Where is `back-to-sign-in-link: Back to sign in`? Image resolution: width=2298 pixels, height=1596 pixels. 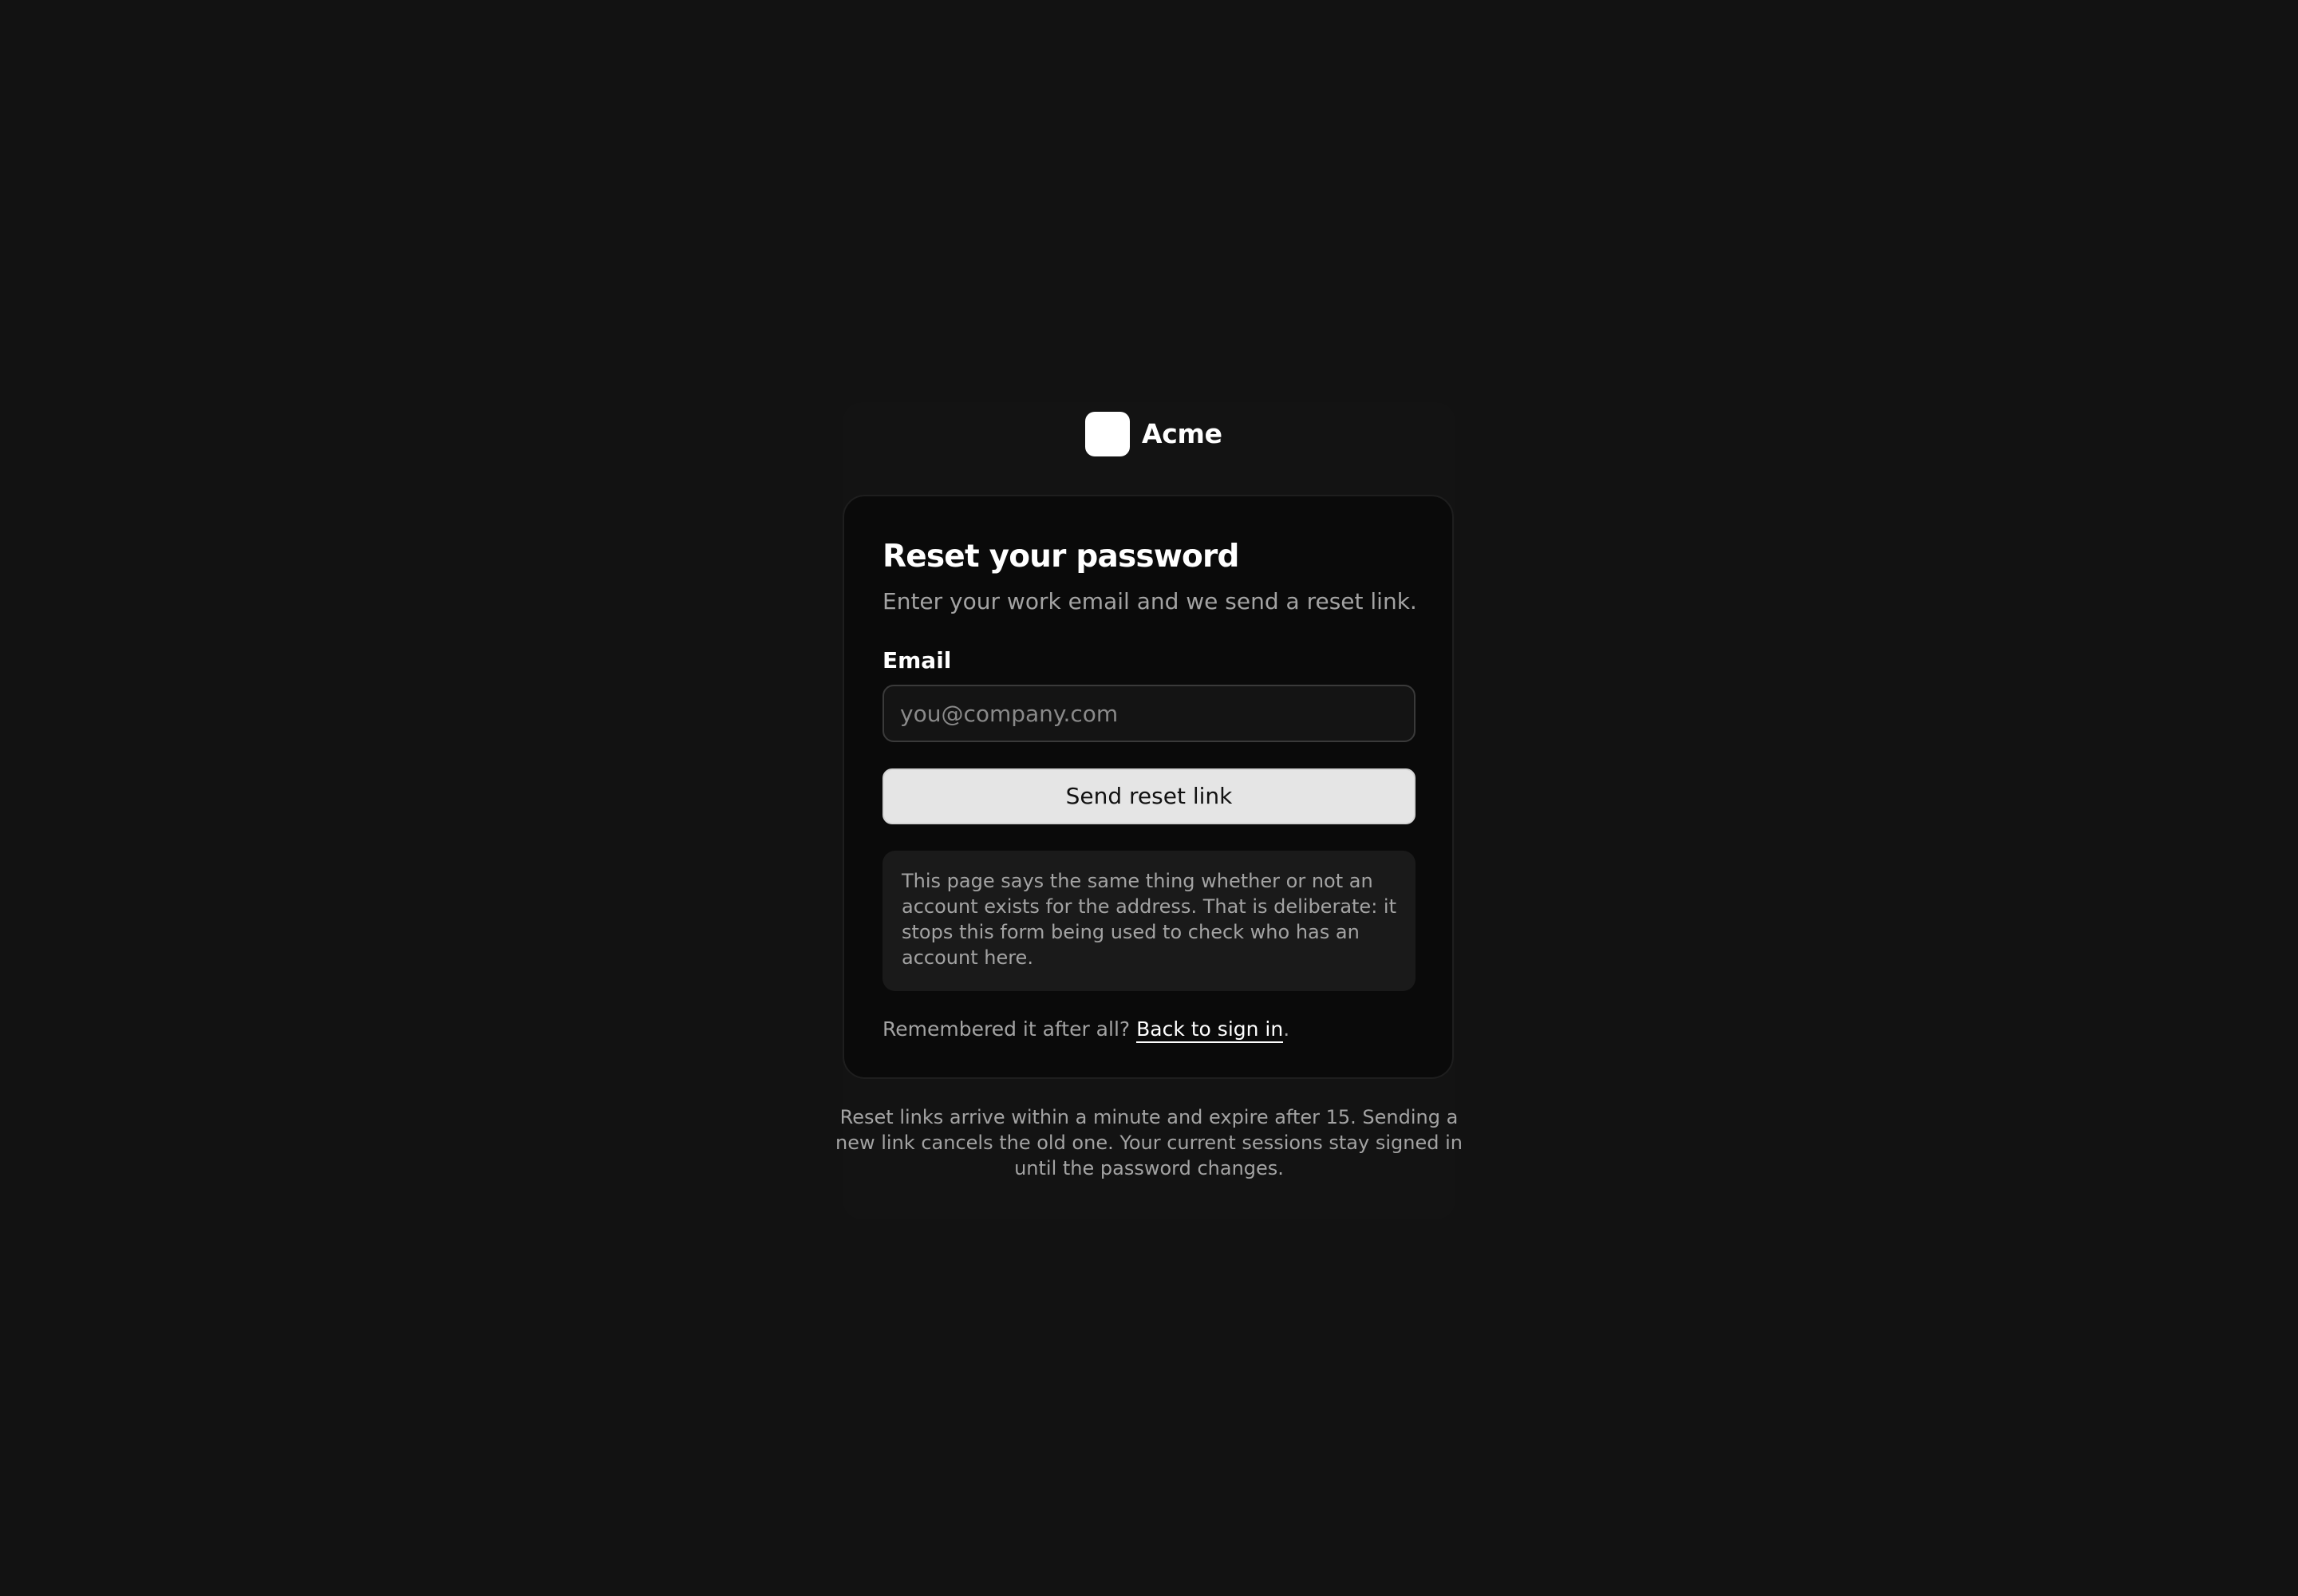
back-to-sign-in-link: Back to sign in is located at coordinates (1210, 1030).